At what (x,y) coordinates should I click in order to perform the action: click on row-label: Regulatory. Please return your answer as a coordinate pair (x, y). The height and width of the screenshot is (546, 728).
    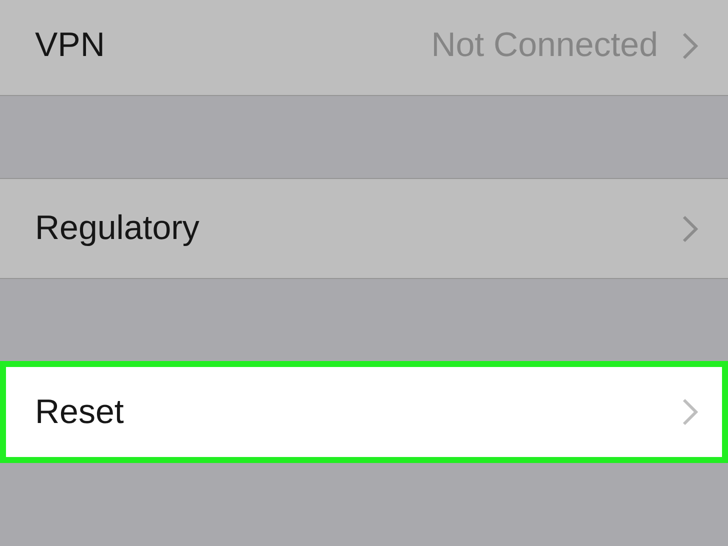
    Looking at the image, I should click on (117, 228).